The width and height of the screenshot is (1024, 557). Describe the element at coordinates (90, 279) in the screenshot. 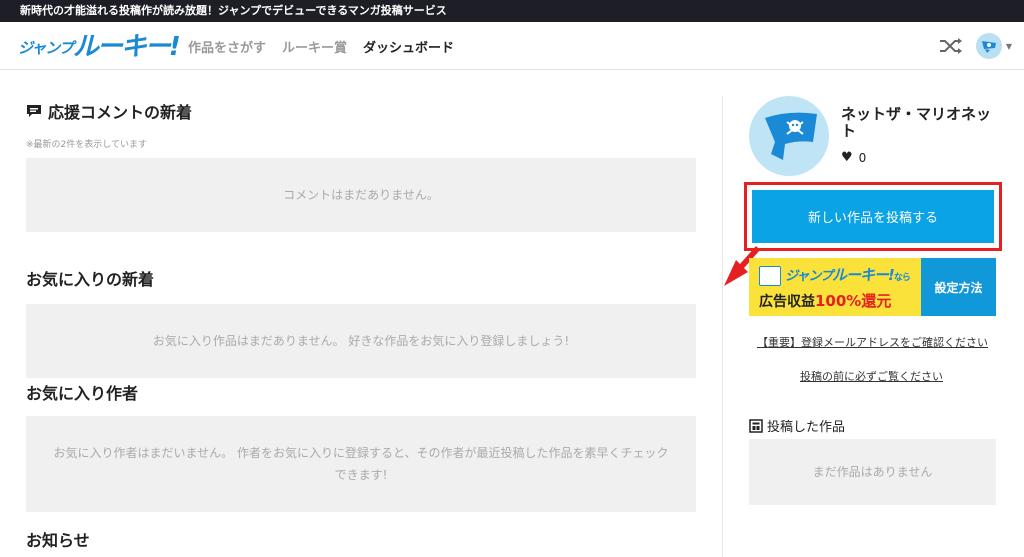

I see `favorites-section-title: お気に入りの新着` at that location.